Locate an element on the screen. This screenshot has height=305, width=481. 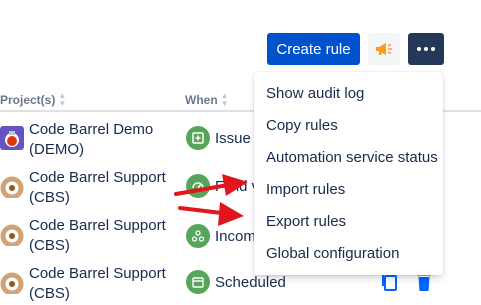
menu-item-global-configuration: Global configuration is located at coordinates (348, 253).